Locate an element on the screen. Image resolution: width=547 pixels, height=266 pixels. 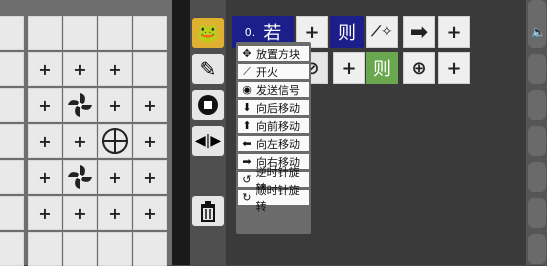
target-icon: ⊕ is located at coordinates (419, 68).